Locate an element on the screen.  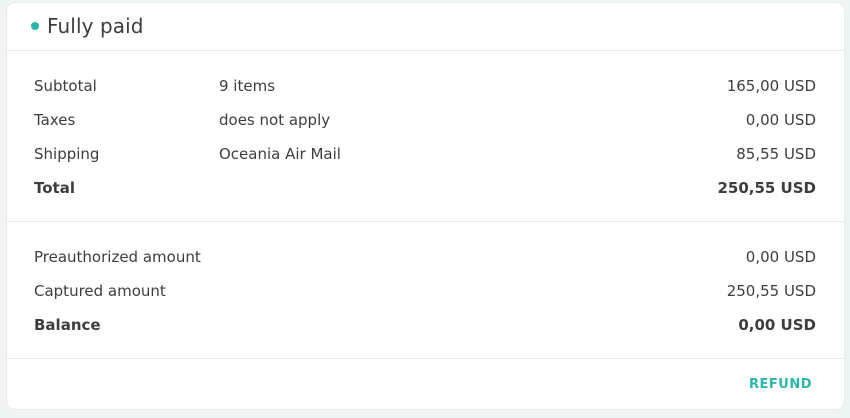
card-header: Fully paid is located at coordinates (425, 27).